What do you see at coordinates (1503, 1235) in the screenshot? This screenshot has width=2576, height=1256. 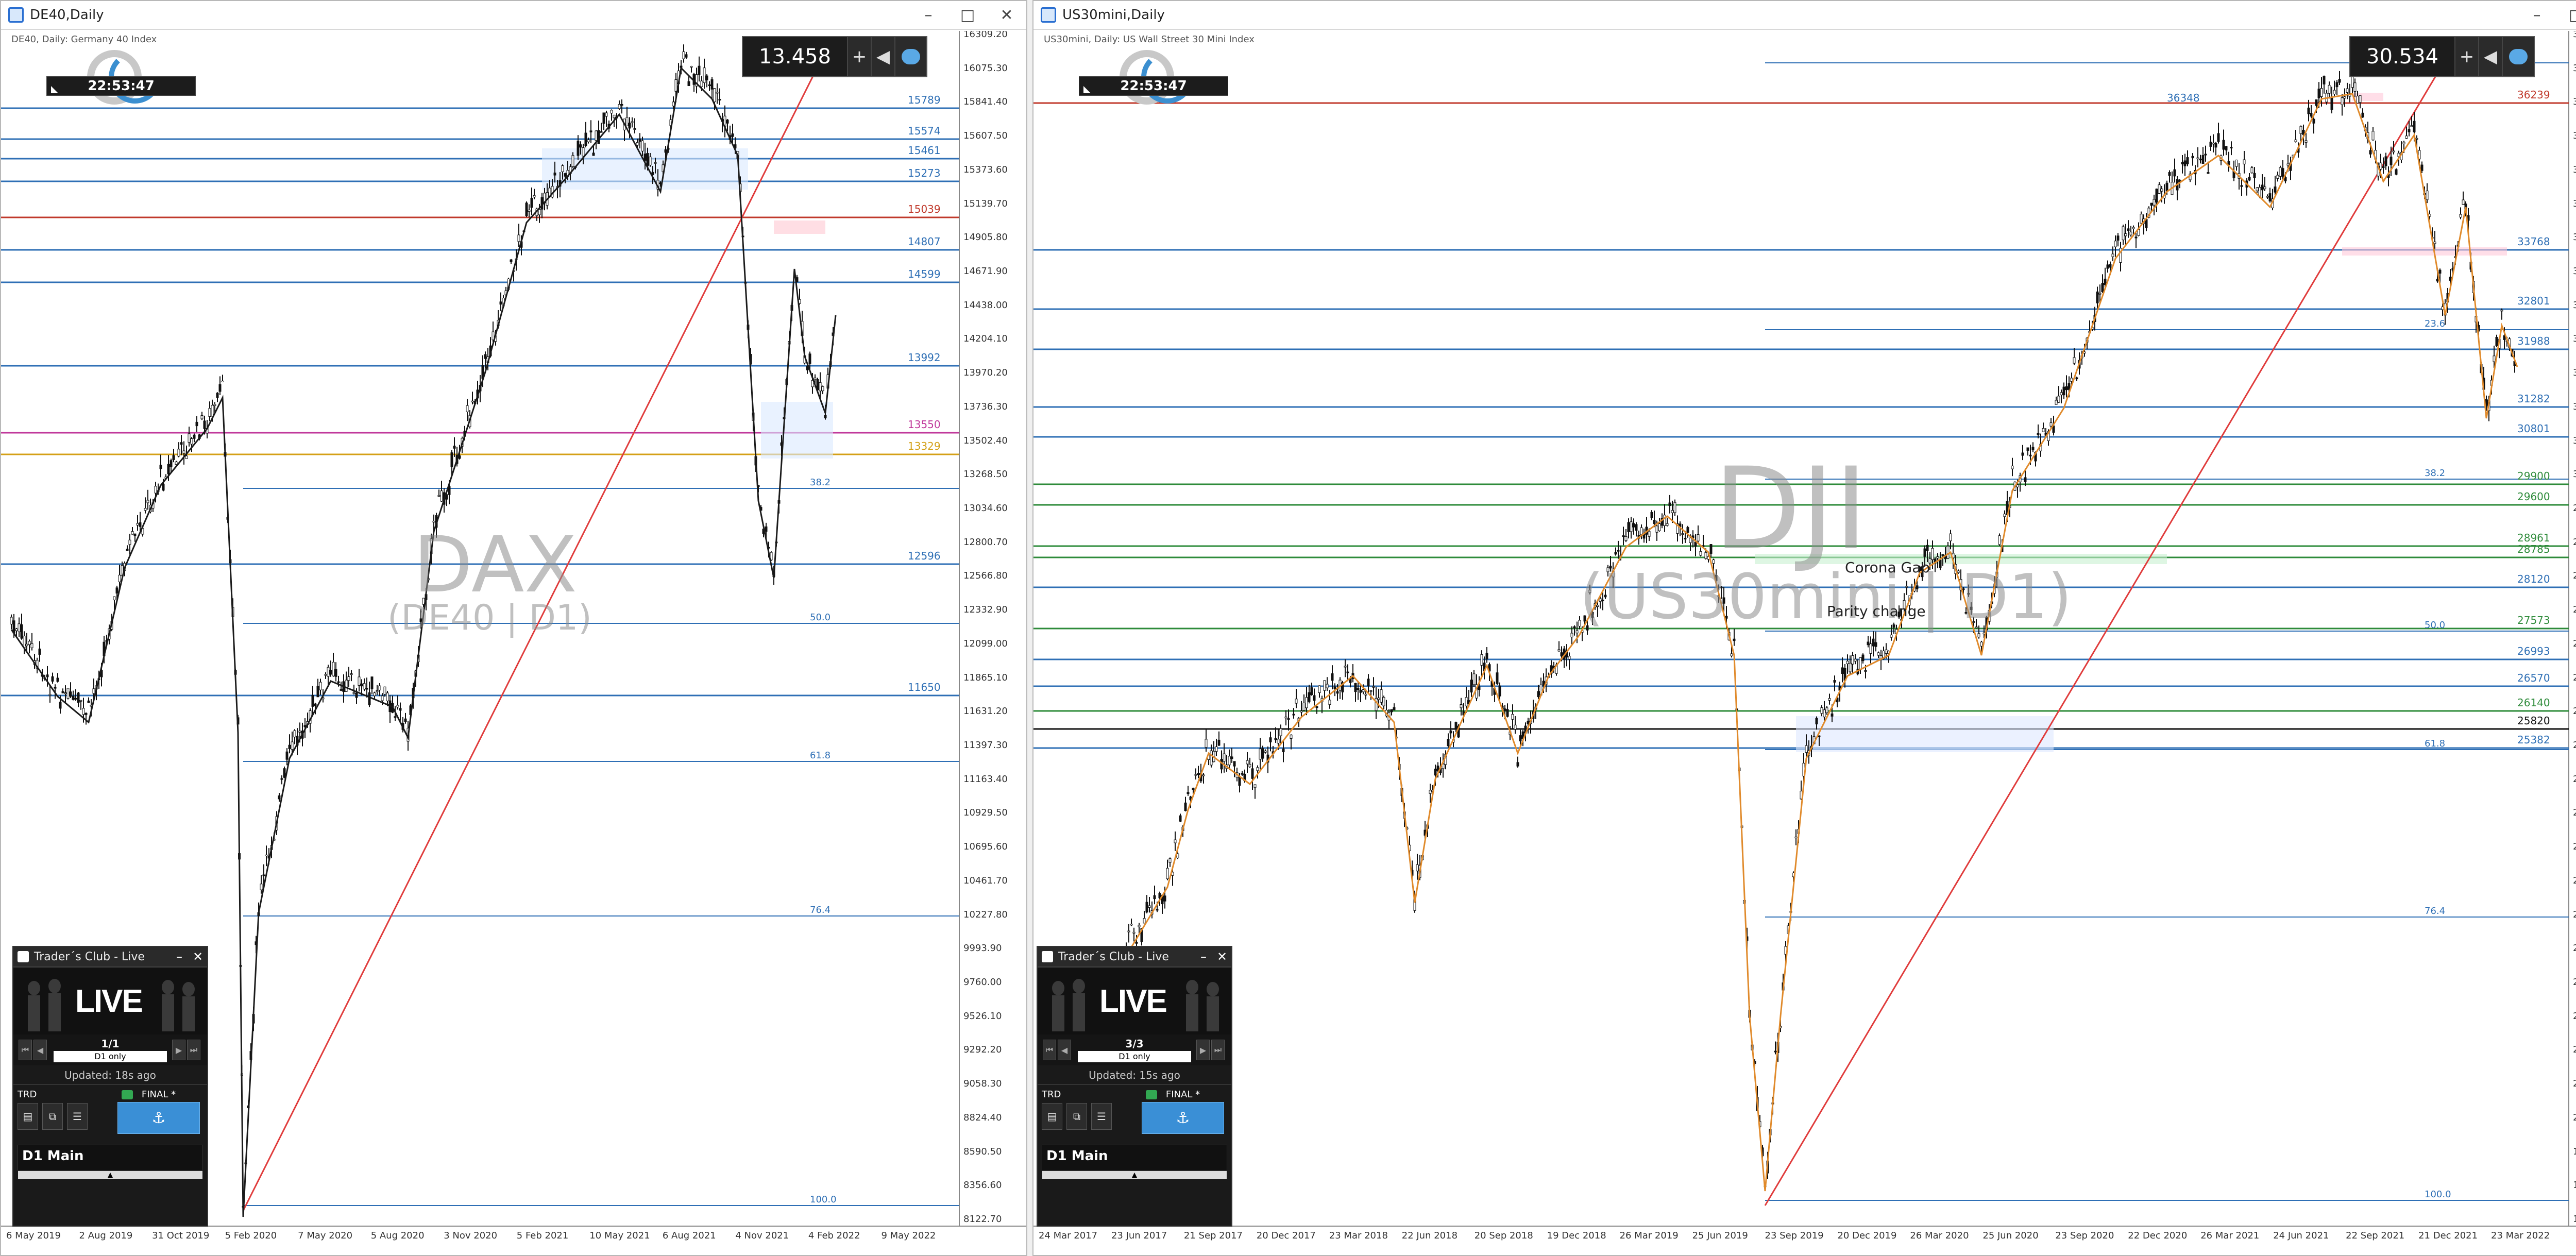 I see `date-axis-tick: 20 Sep 2018` at bounding box center [1503, 1235].